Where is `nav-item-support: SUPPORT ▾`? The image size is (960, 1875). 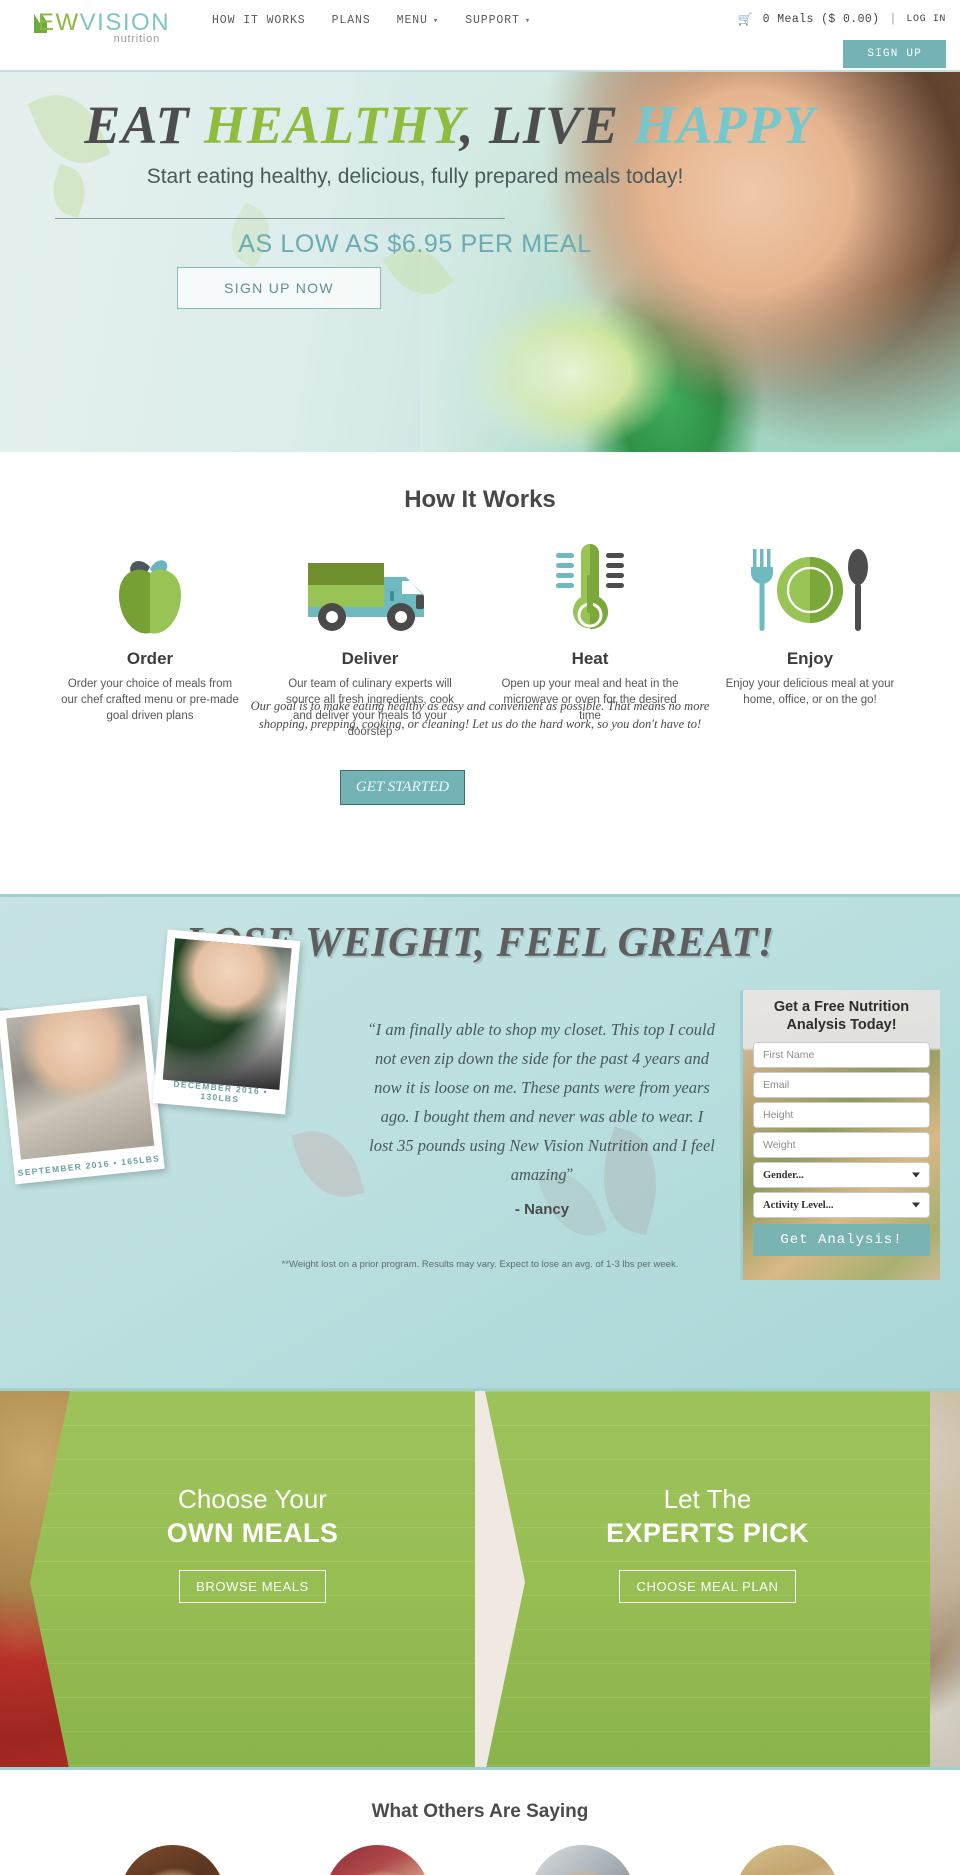
nav-item-support: SUPPORT ▾ is located at coordinates (498, 20).